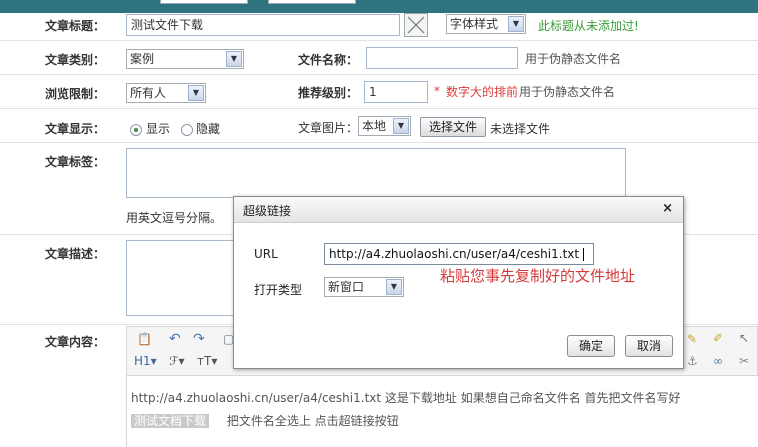 This screenshot has width=758, height=447. What do you see at coordinates (718, 361) in the screenshot?
I see `link-icon: ∞` at bounding box center [718, 361].